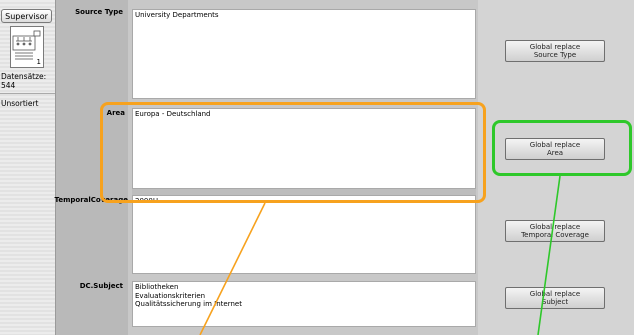  What do you see at coordinates (555, 235) in the screenshot?
I see `button-line: Temporal Coverage` at bounding box center [555, 235].